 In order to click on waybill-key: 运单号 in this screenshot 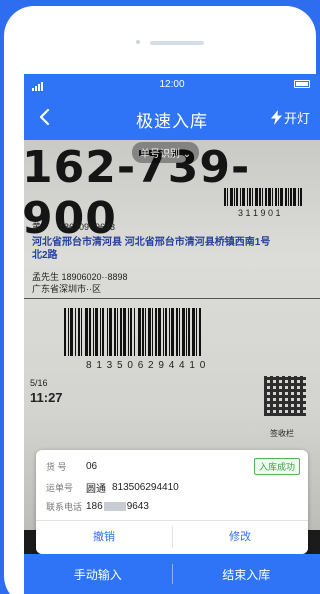, I will do `click(60, 488)`.